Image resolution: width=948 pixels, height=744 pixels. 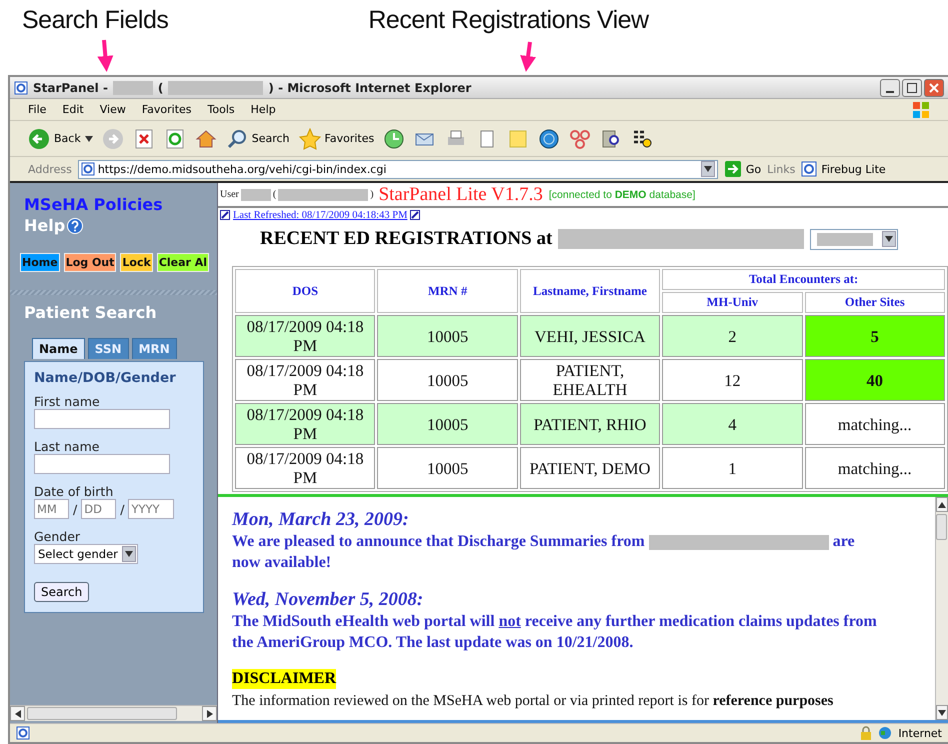 What do you see at coordinates (743, 169) in the screenshot?
I see `go-button: Go` at bounding box center [743, 169].